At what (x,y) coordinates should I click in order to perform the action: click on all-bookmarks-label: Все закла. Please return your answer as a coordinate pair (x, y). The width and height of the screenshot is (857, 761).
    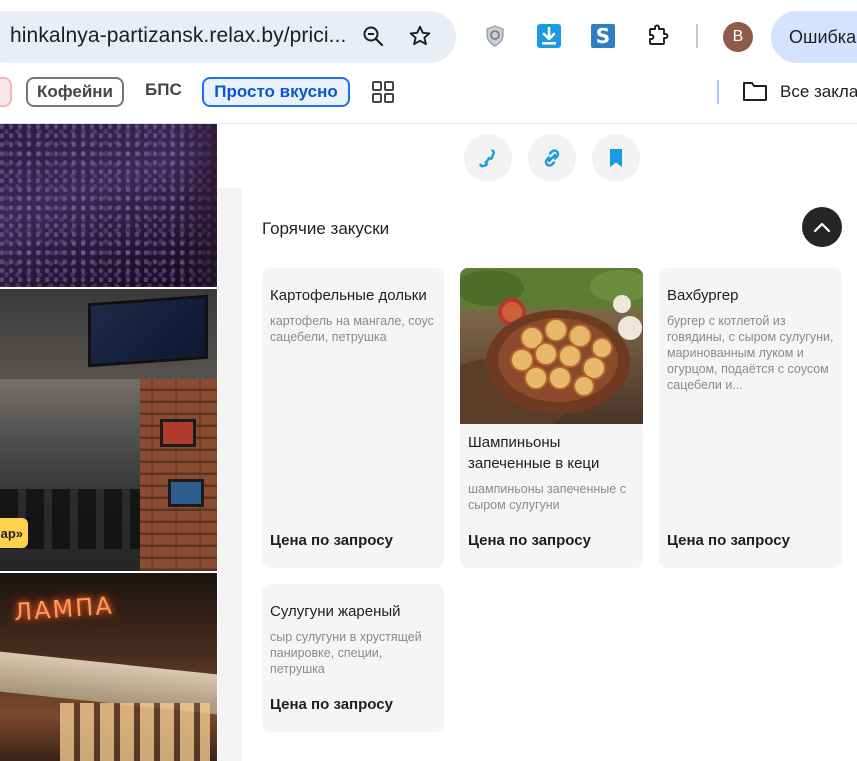
    Looking at the image, I should click on (818, 92).